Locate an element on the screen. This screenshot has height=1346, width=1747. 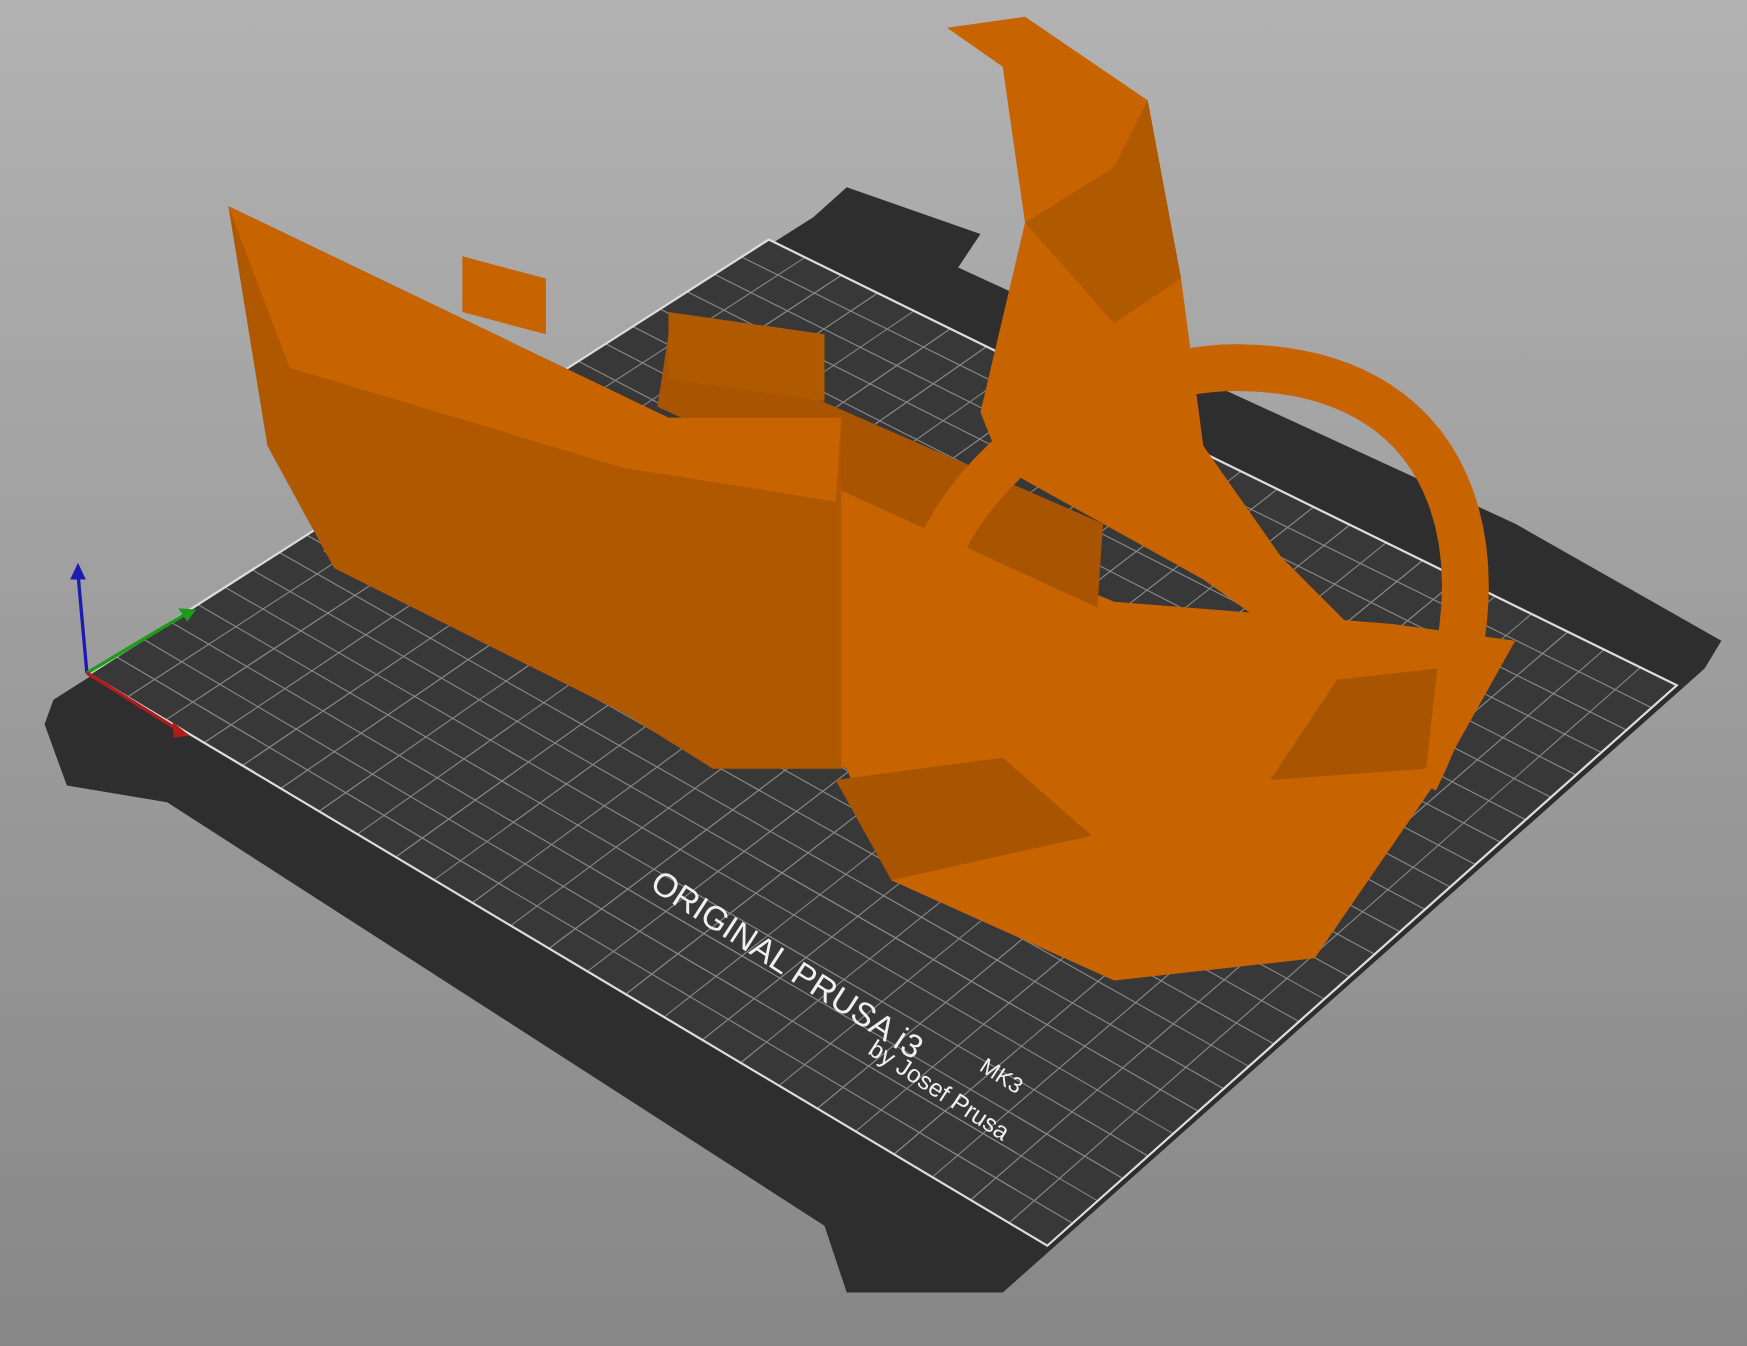
axes-icon is located at coordinates (133, 650).